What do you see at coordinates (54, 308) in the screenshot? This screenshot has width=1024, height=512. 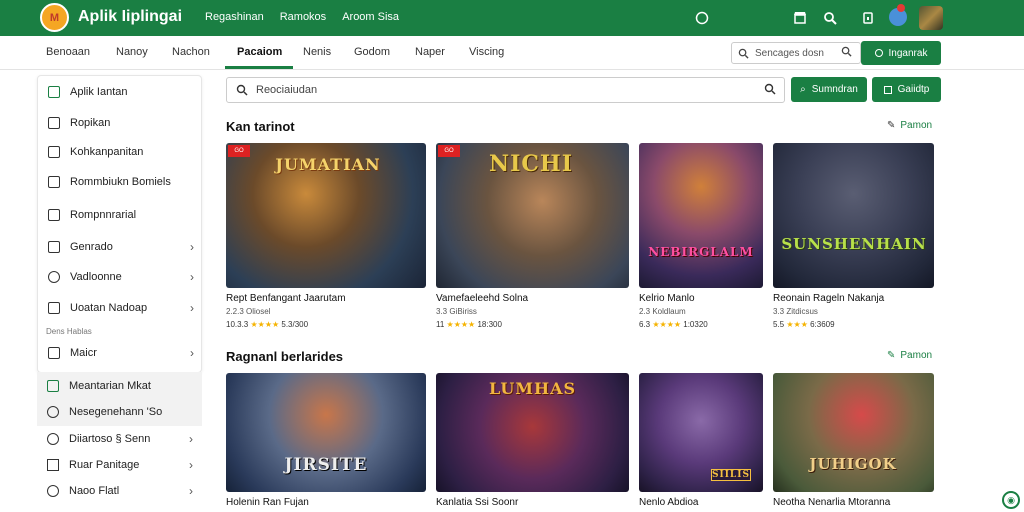 I see `folder-icon` at bounding box center [54, 308].